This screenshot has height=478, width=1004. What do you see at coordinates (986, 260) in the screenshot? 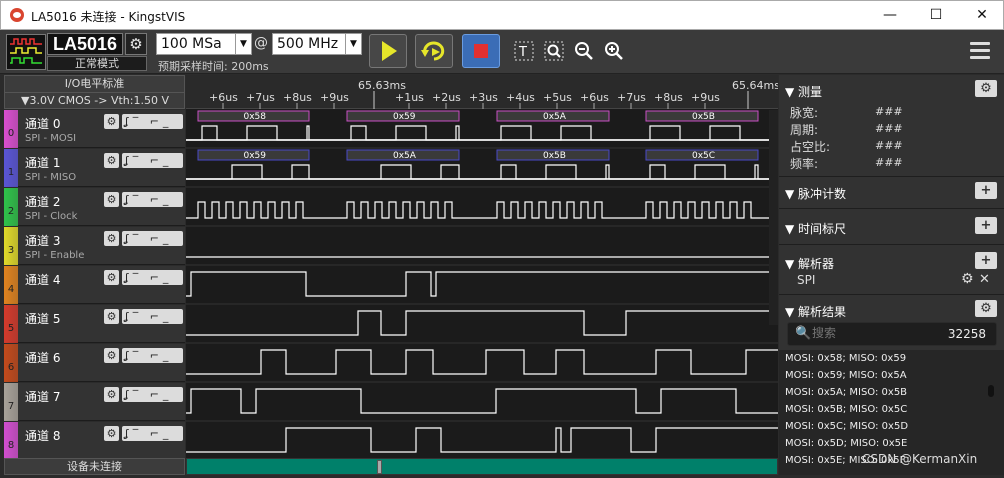
I see `add-analyzer-plus-icon: +` at bounding box center [986, 260].